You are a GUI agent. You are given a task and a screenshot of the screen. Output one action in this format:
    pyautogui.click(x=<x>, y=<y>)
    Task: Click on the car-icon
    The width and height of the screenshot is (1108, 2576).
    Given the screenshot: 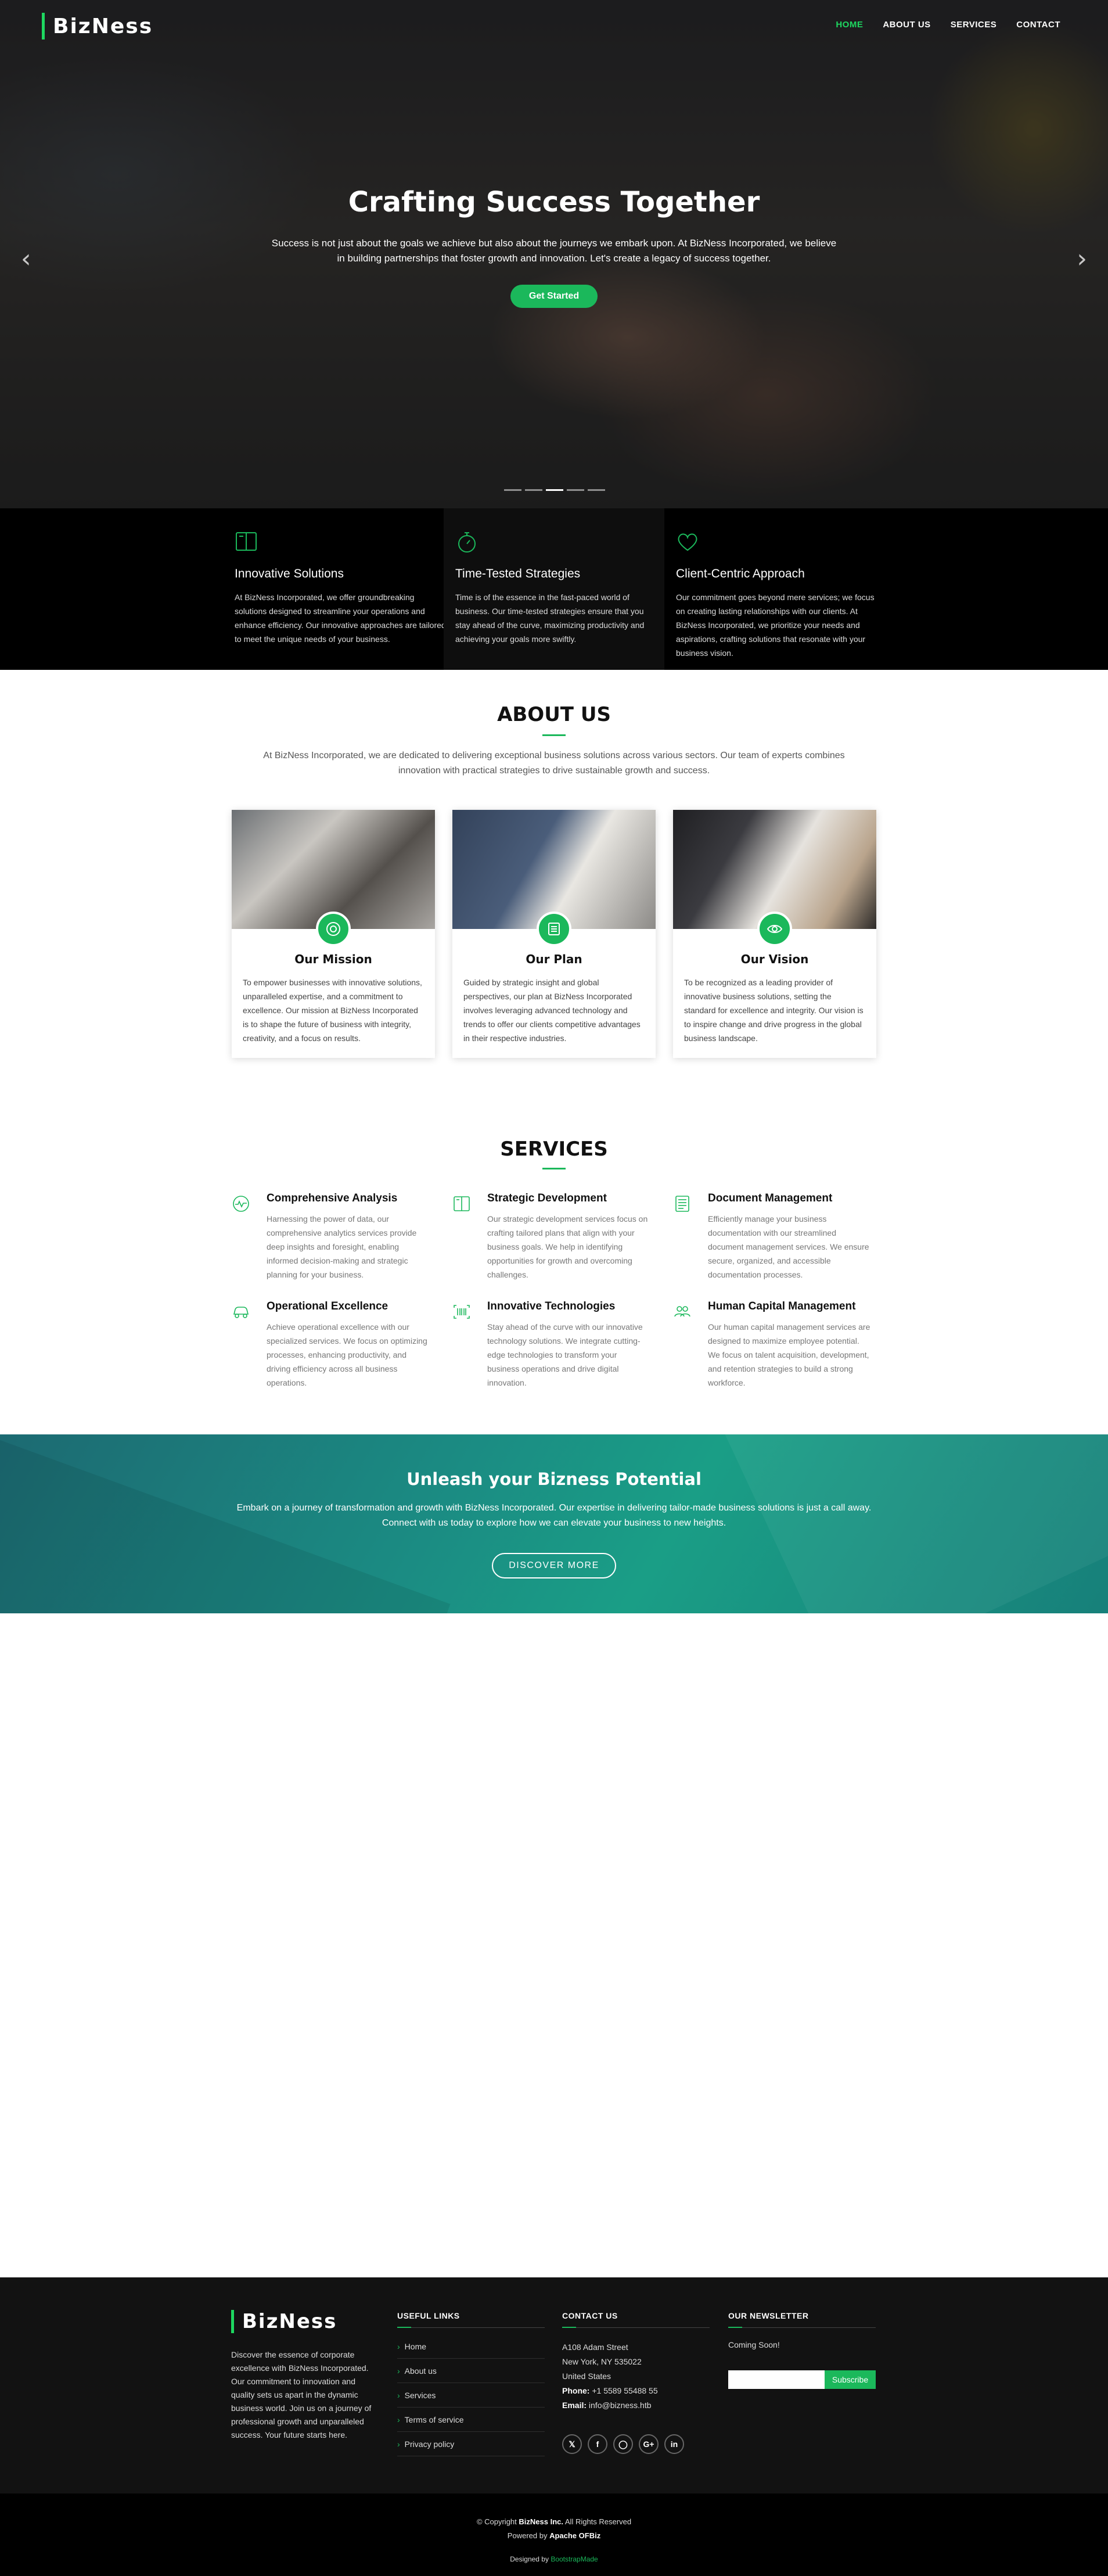 What is the action you would take?
    pyautogui.click(x=241, y=1312)
    